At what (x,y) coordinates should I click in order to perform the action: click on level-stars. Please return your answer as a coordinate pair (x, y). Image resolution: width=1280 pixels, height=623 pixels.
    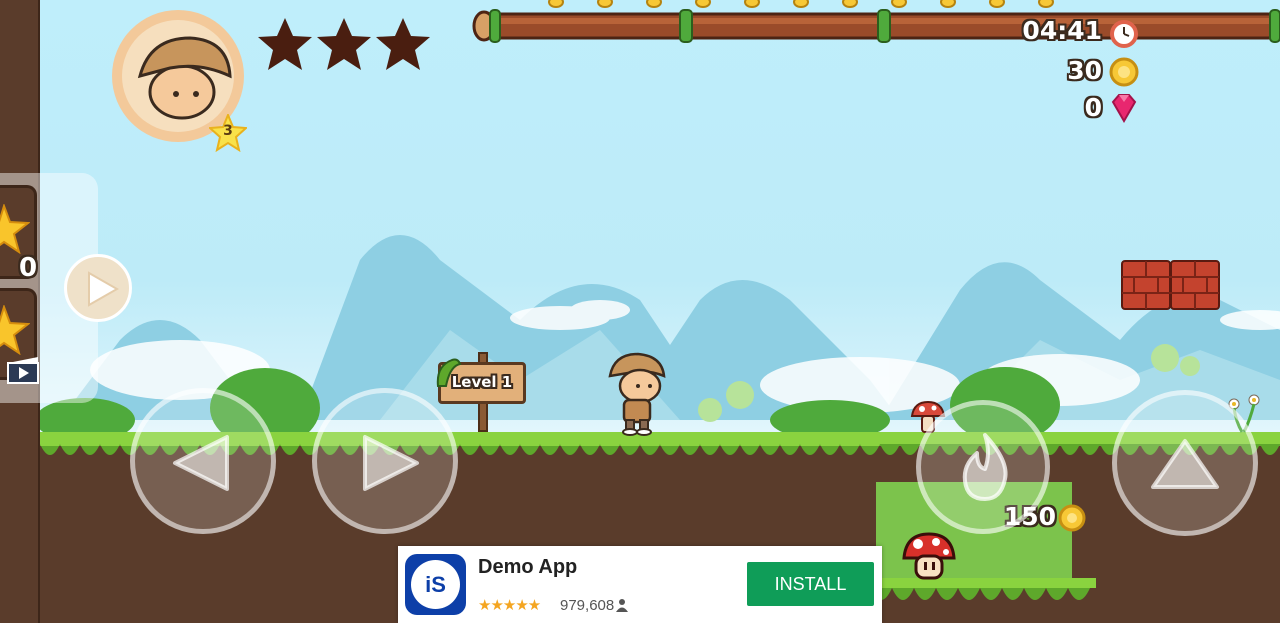
    Looking at the image, I should click on (344, 44).